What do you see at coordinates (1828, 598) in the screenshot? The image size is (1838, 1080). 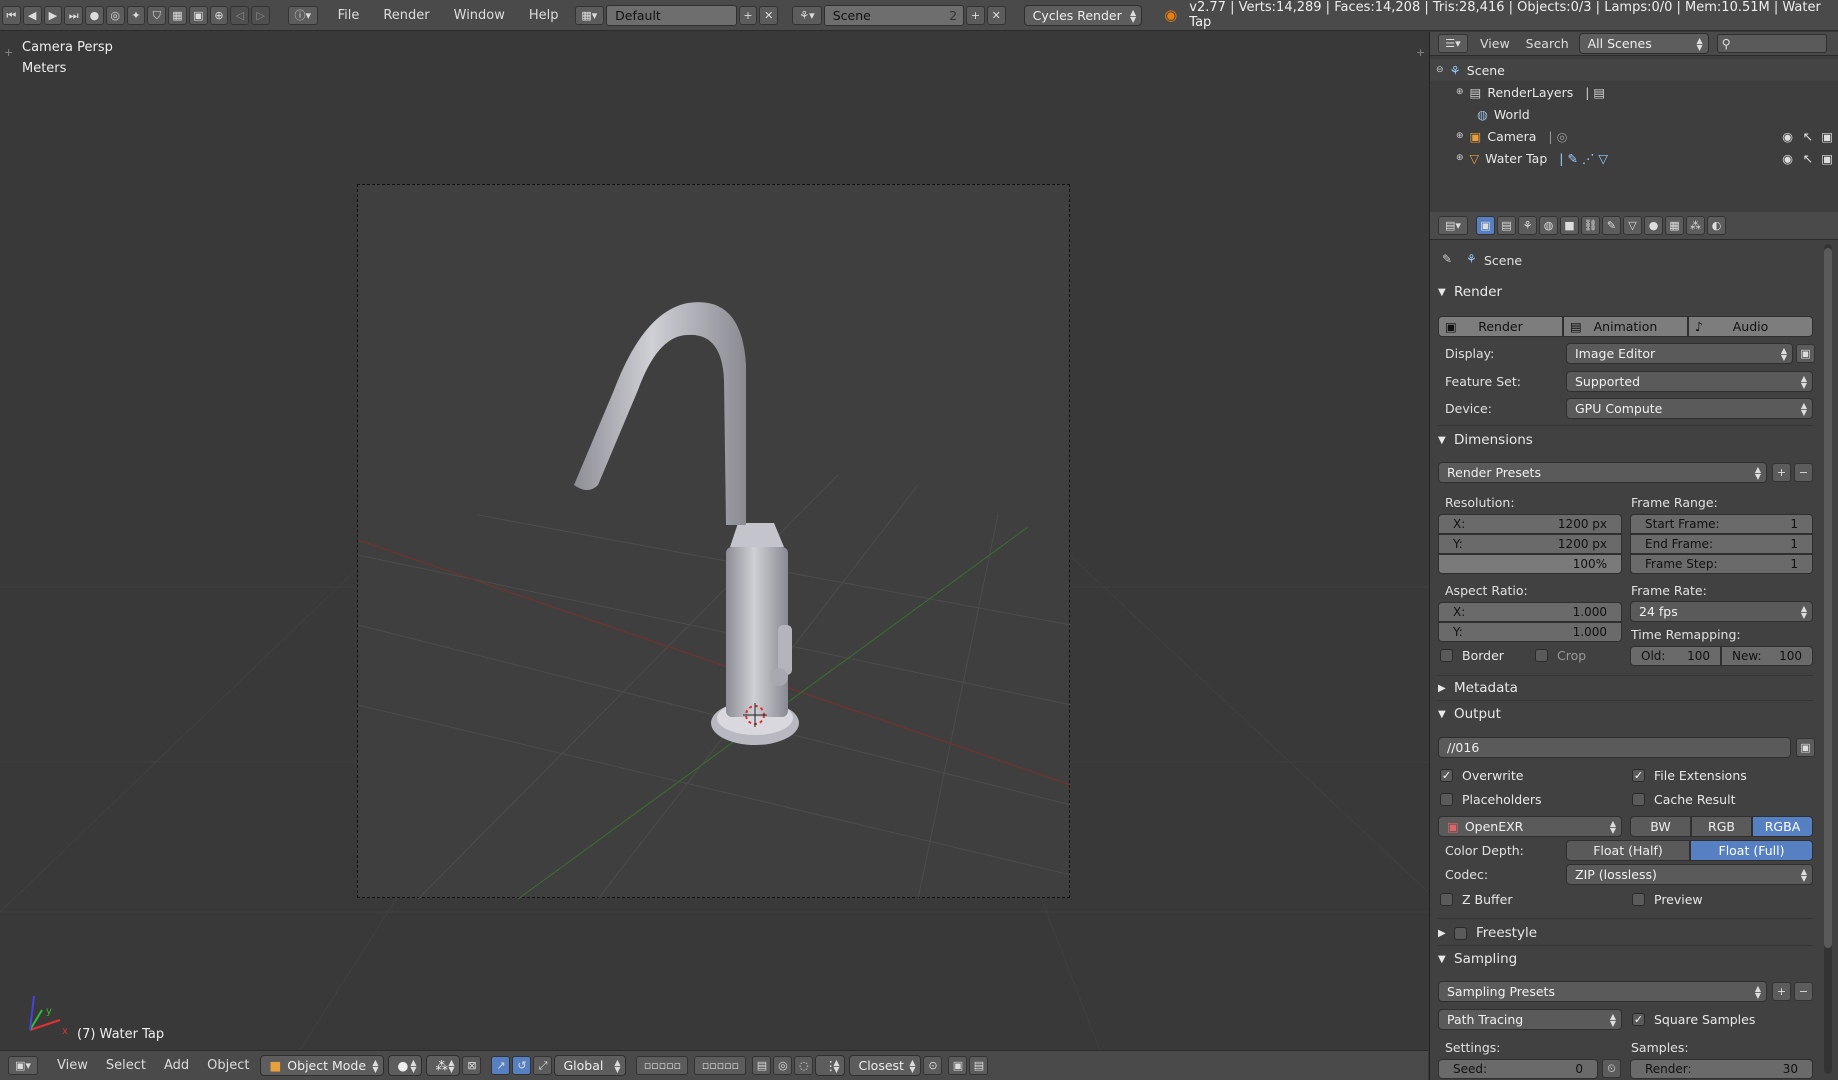 I see `scrollbar-thumb` at bounding box center [1828, 598].